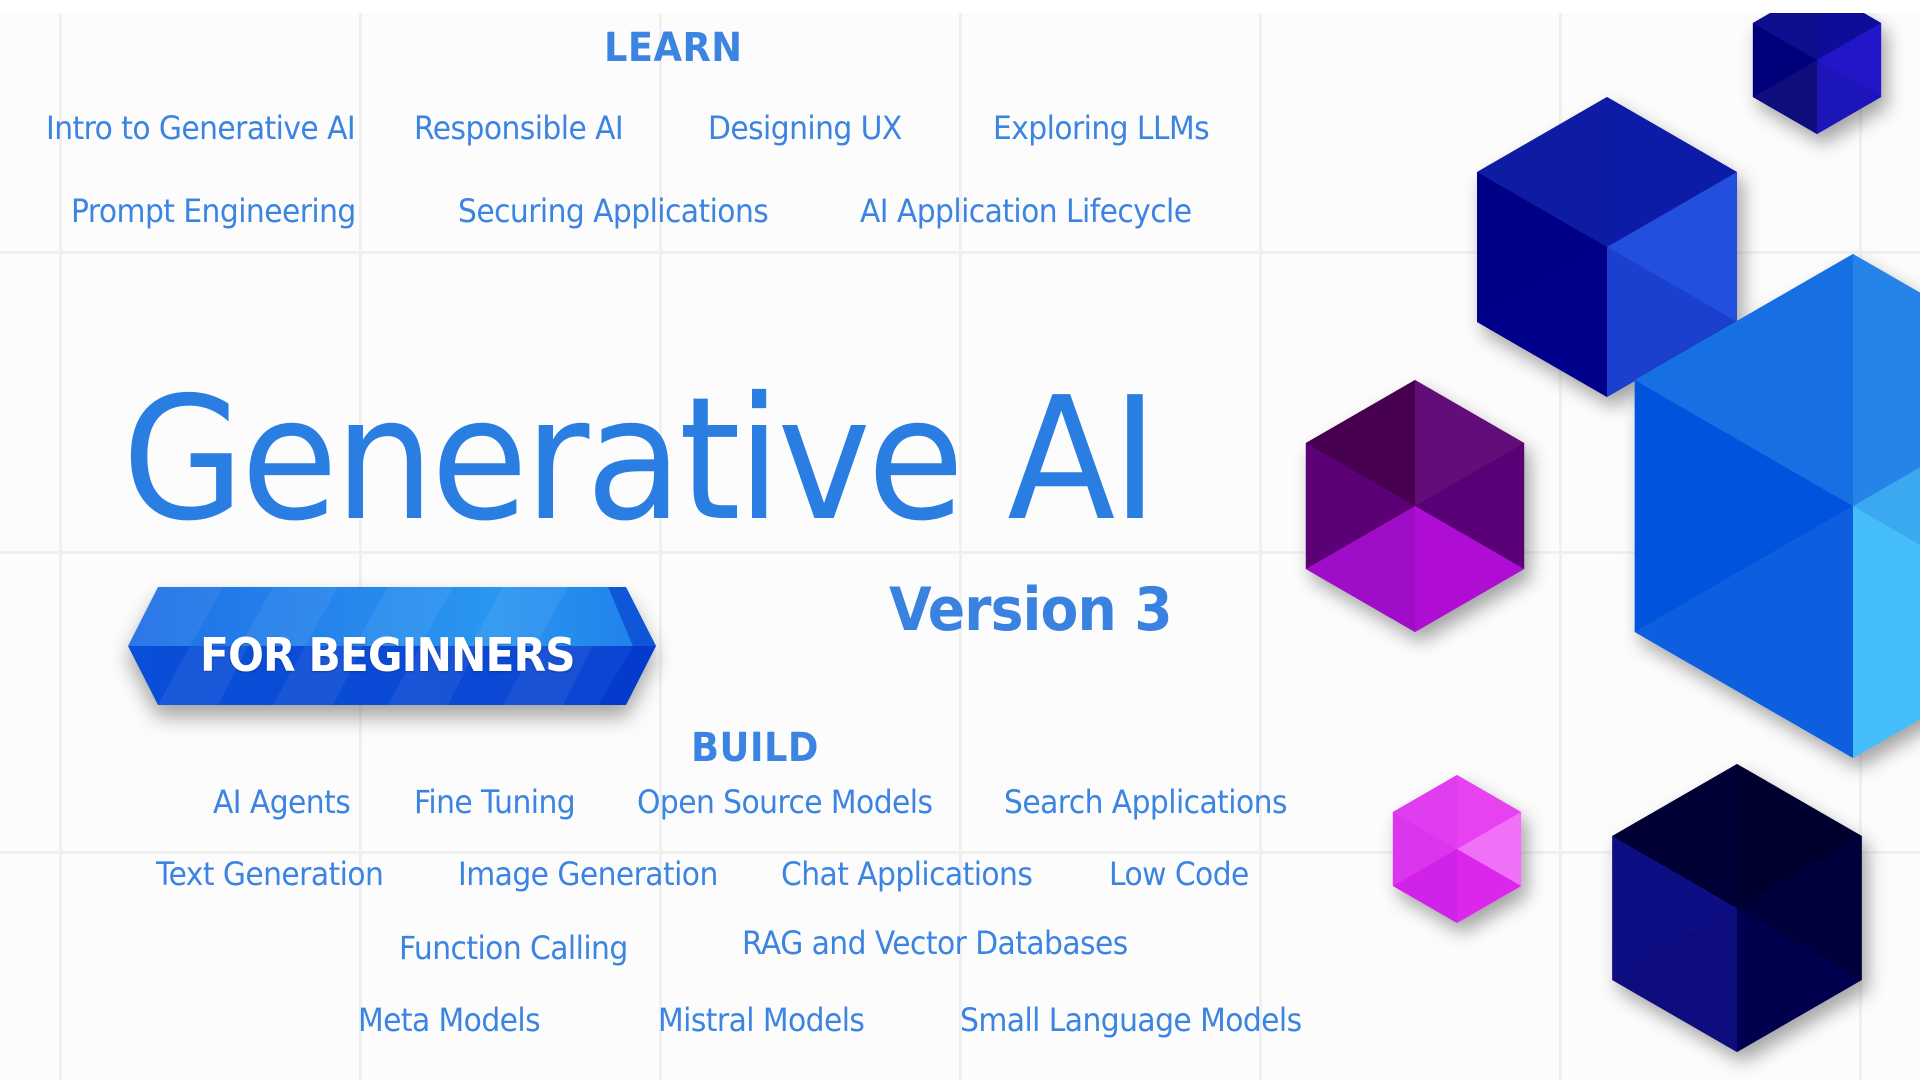 The width and height of the screenshot is (1920, 1080). Describe the element at coordinates (1415, 506) in the screenshot. I see `hexagon-cube-purple-icon` at that location.